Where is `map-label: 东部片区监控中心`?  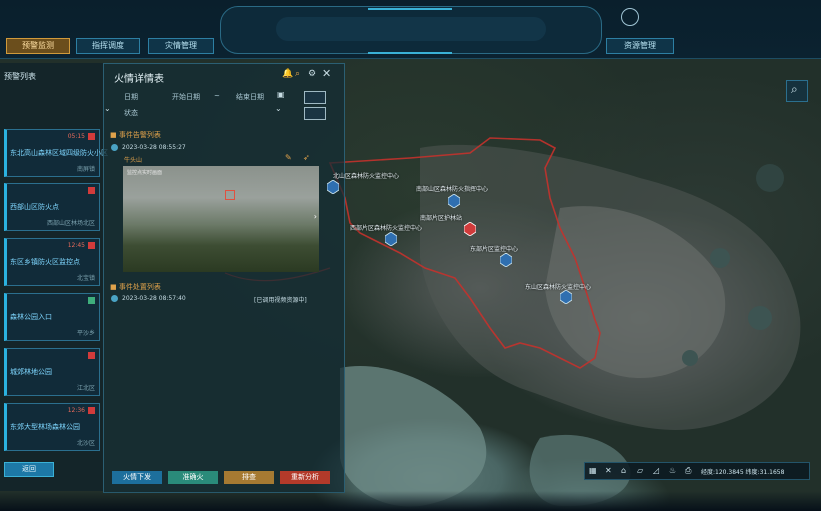 map-label: 东部片区监控中心 is located at coordinates (494, 249).